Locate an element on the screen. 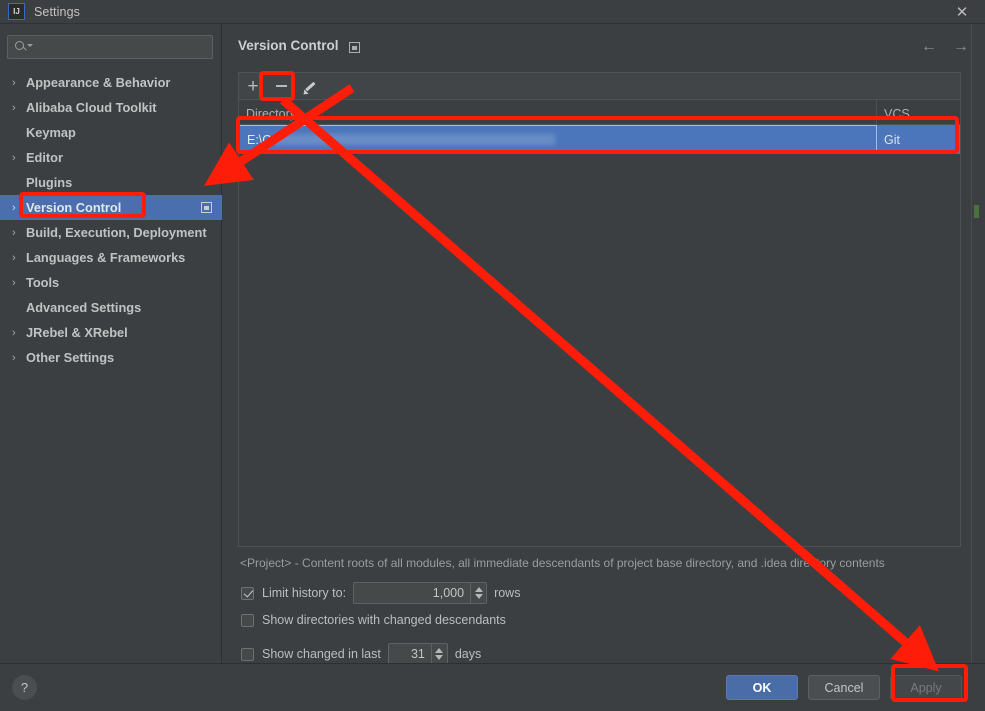 The height and width of the screenshot is (711, 985). sidebar-item-label: Editor is located at coordinates (44, 157).